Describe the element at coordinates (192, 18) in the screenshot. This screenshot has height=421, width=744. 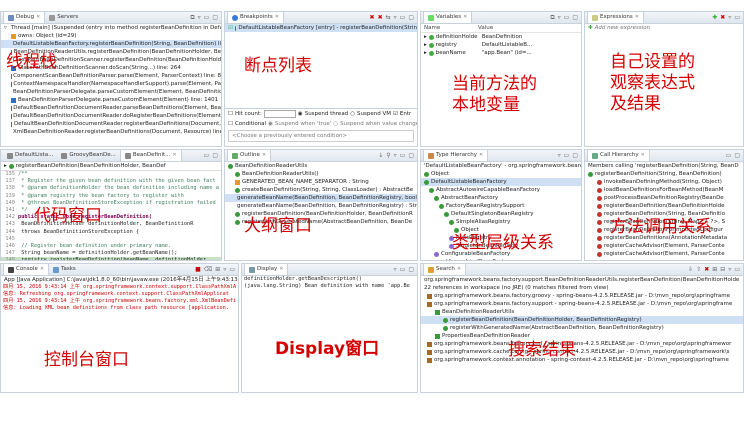
I see `collapse-icon: ⧉` at that location.